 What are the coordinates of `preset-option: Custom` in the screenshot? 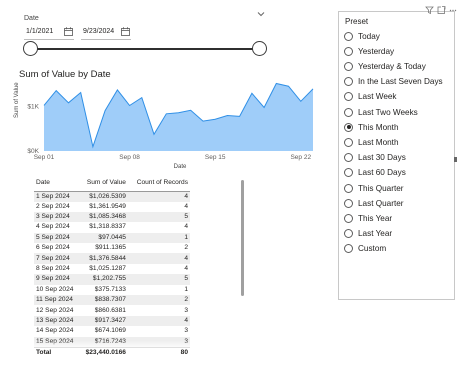 It's located at (365, 249).